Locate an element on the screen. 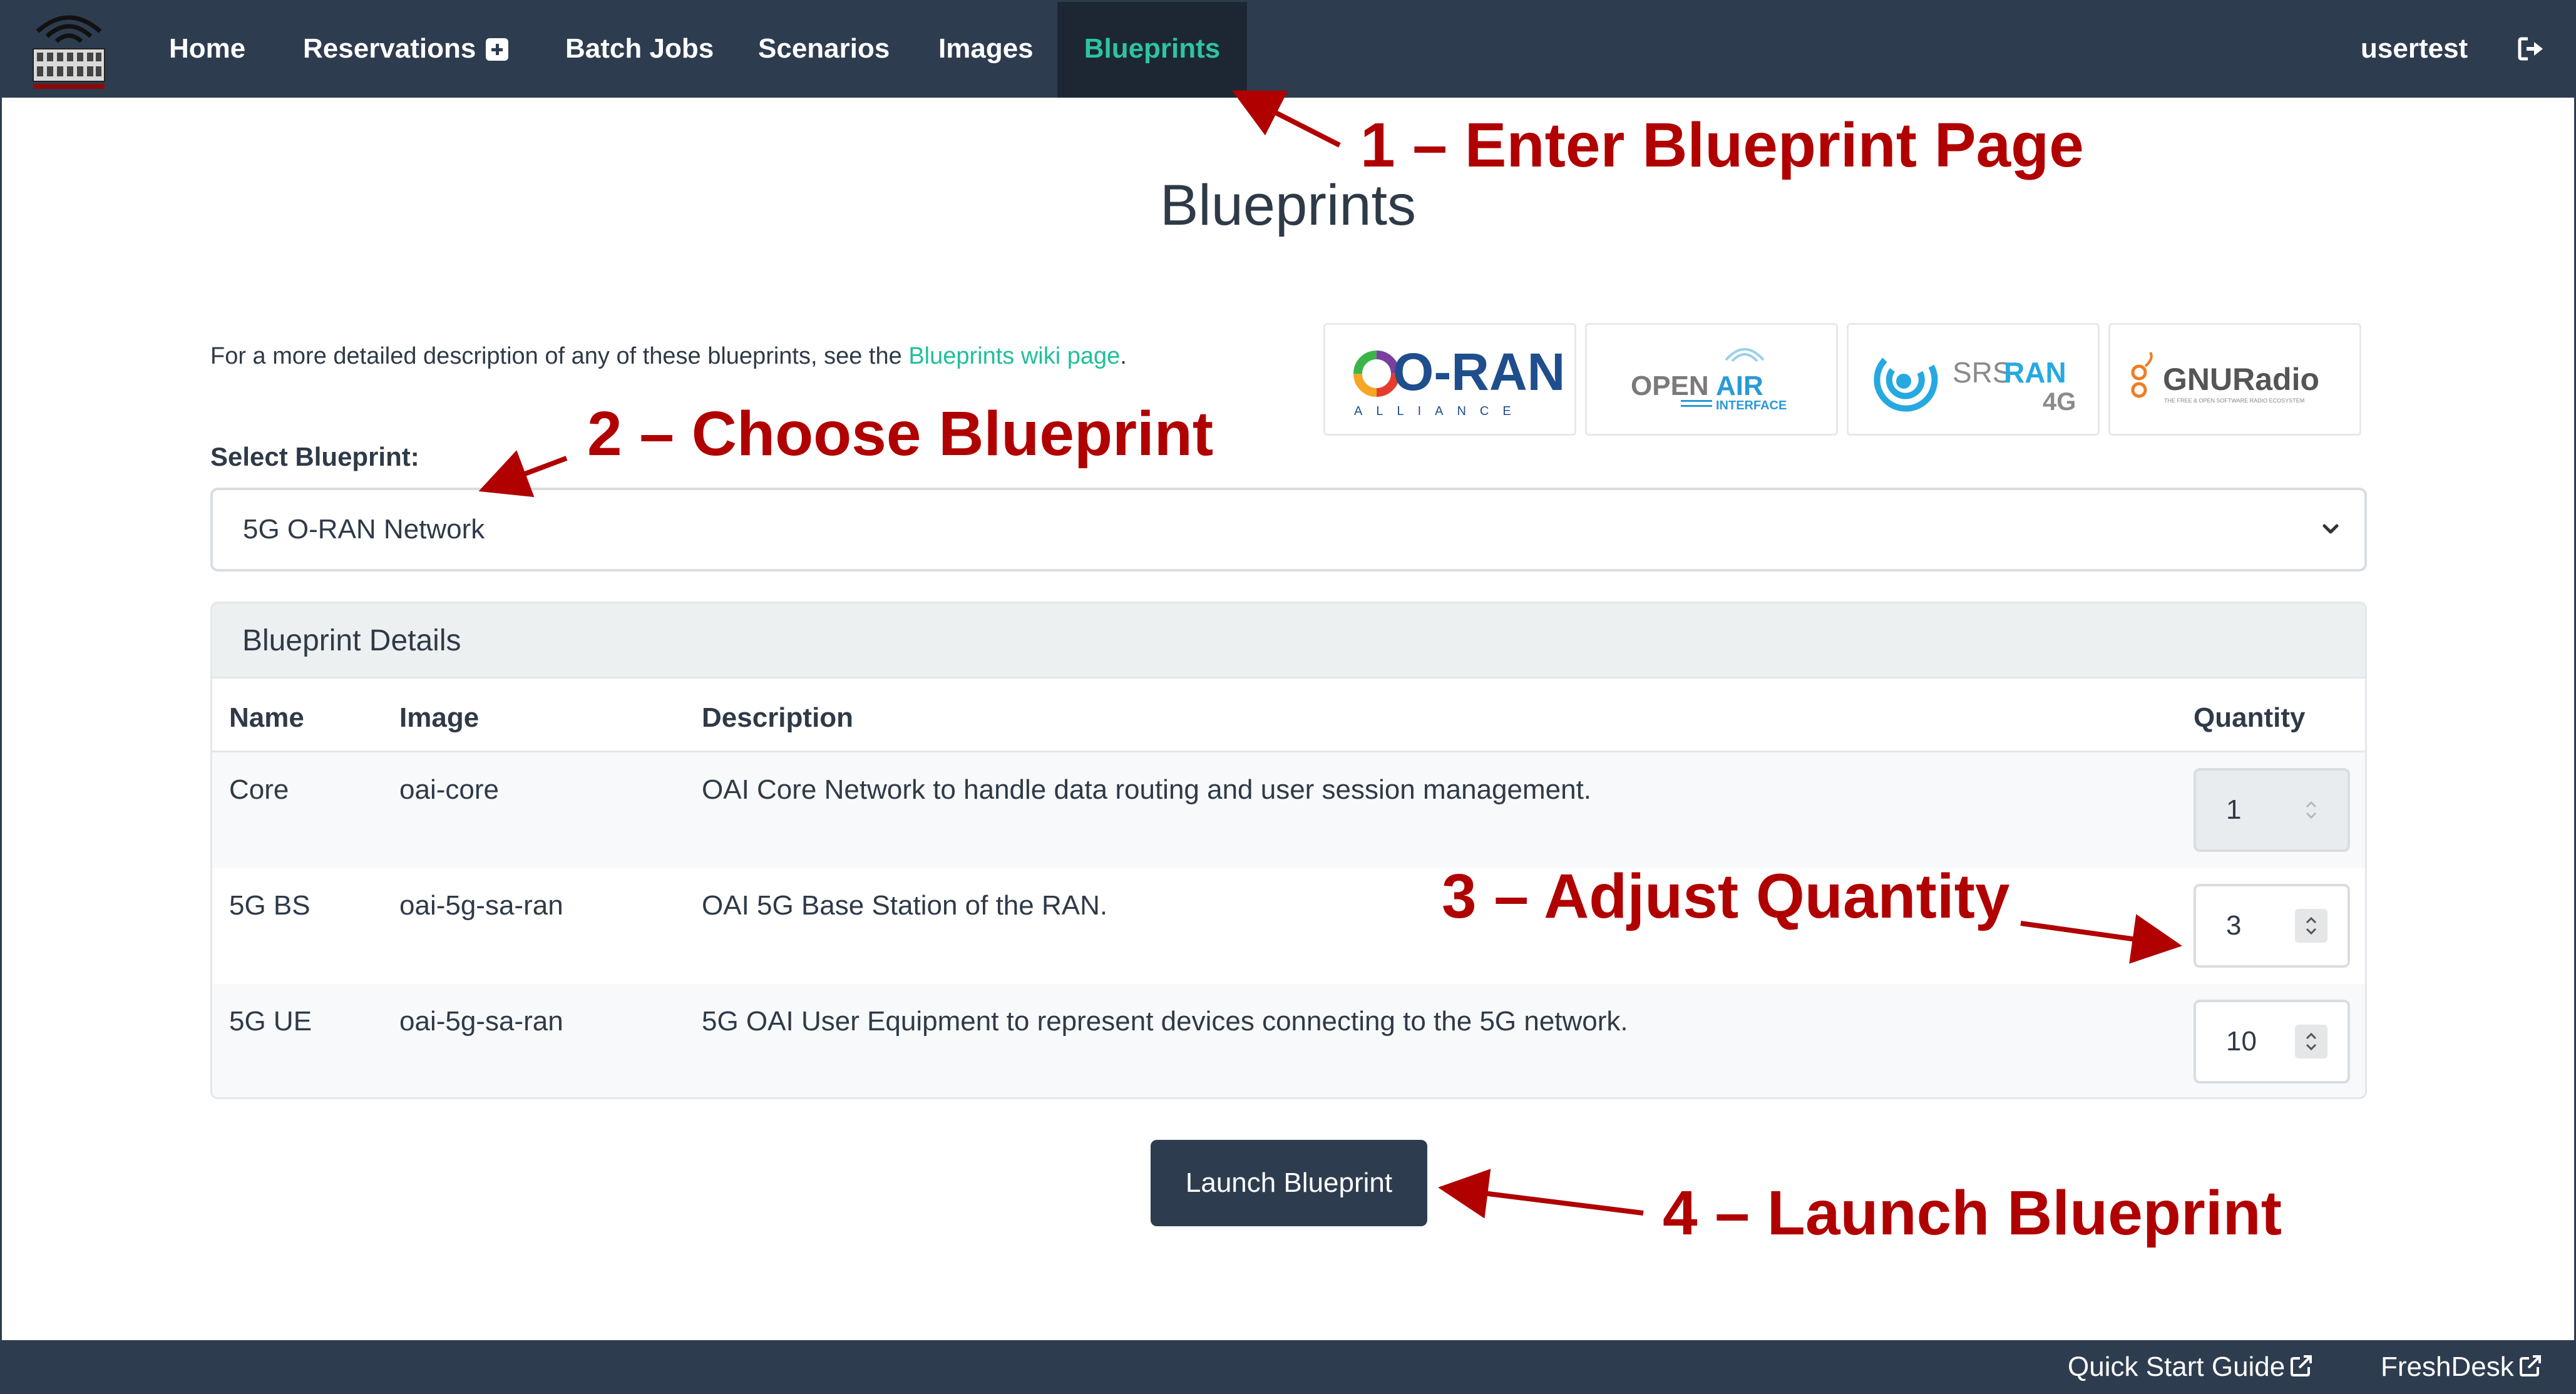  blueprint-select-value: 5G O-RAN Network is located at coordinates (364, 530).